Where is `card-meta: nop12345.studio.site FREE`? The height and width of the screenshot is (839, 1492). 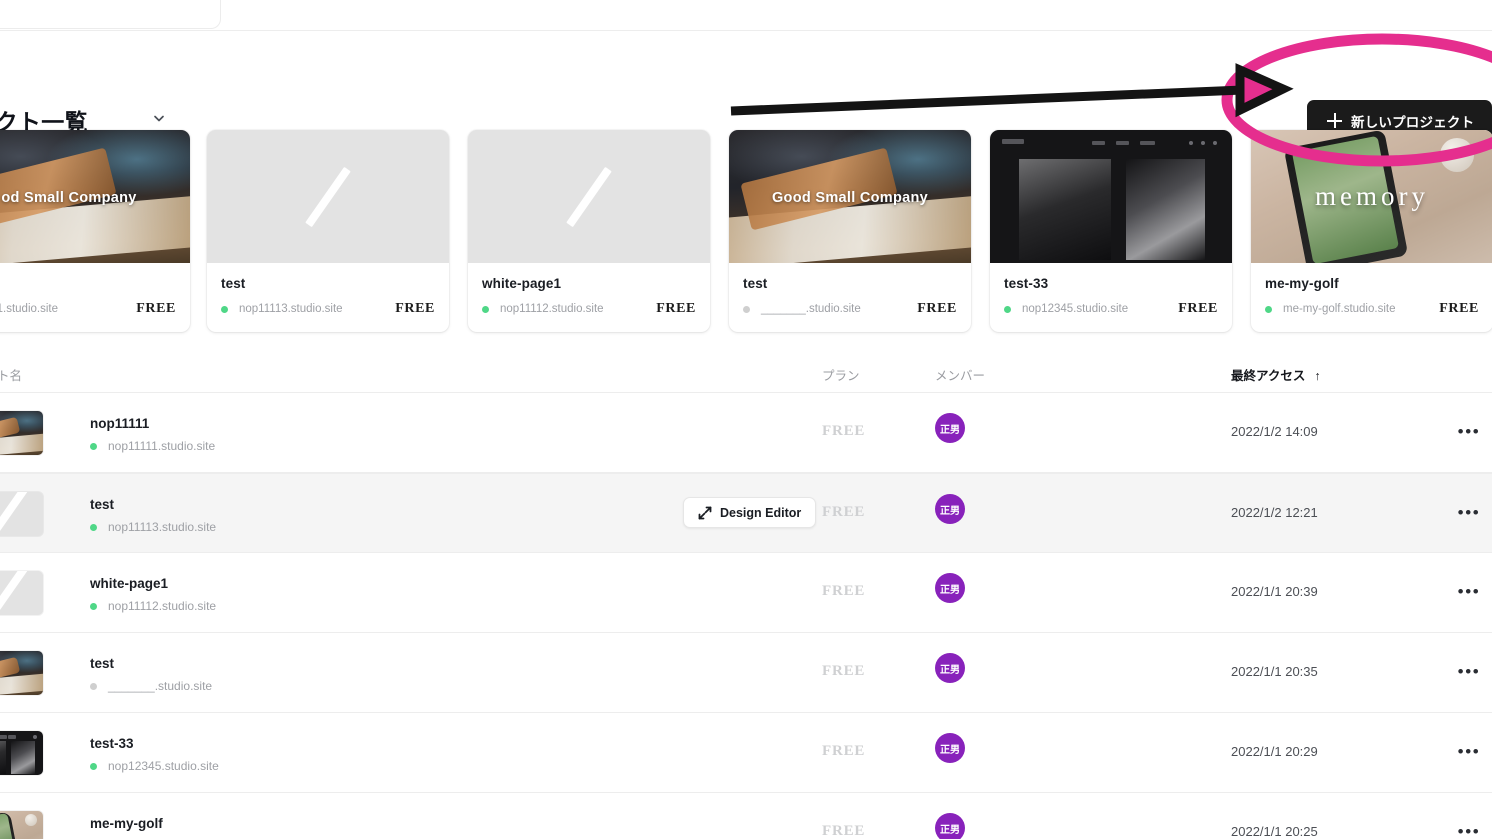
card-meta: nop12345.studio.site FREE is located at coordinates (1111, 309).